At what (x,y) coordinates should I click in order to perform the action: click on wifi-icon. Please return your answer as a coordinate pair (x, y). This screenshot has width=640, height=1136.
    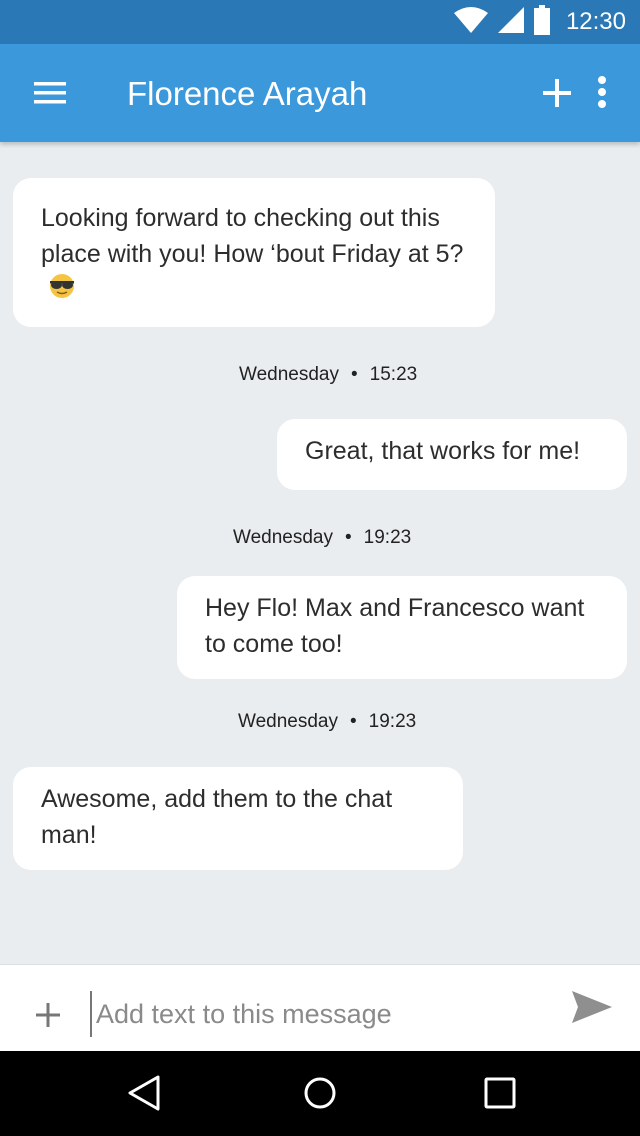
    Looking at the image, I should click on (470, 22).